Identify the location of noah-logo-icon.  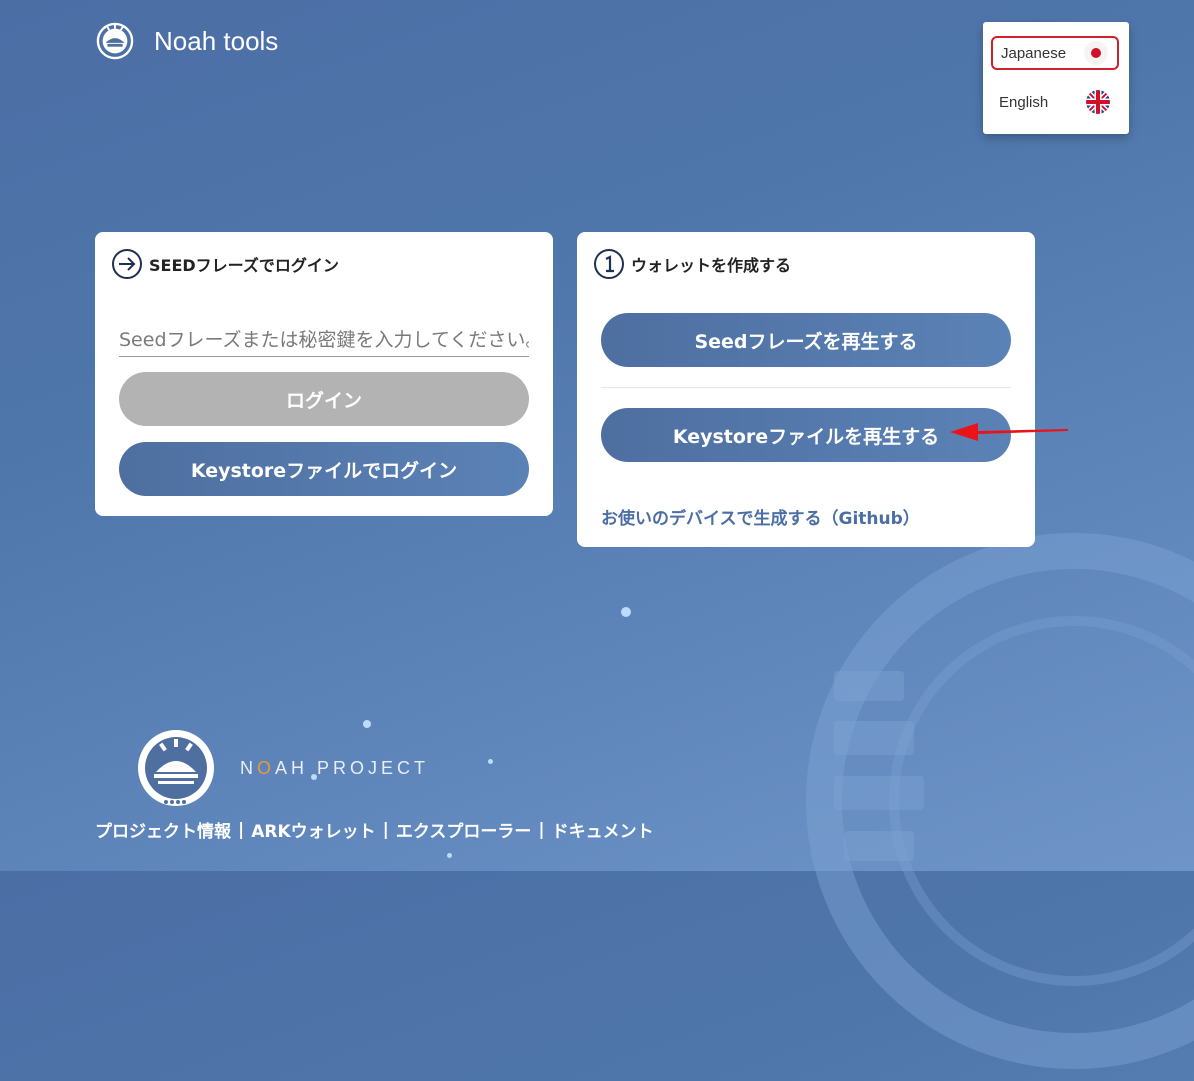
(115, 41).